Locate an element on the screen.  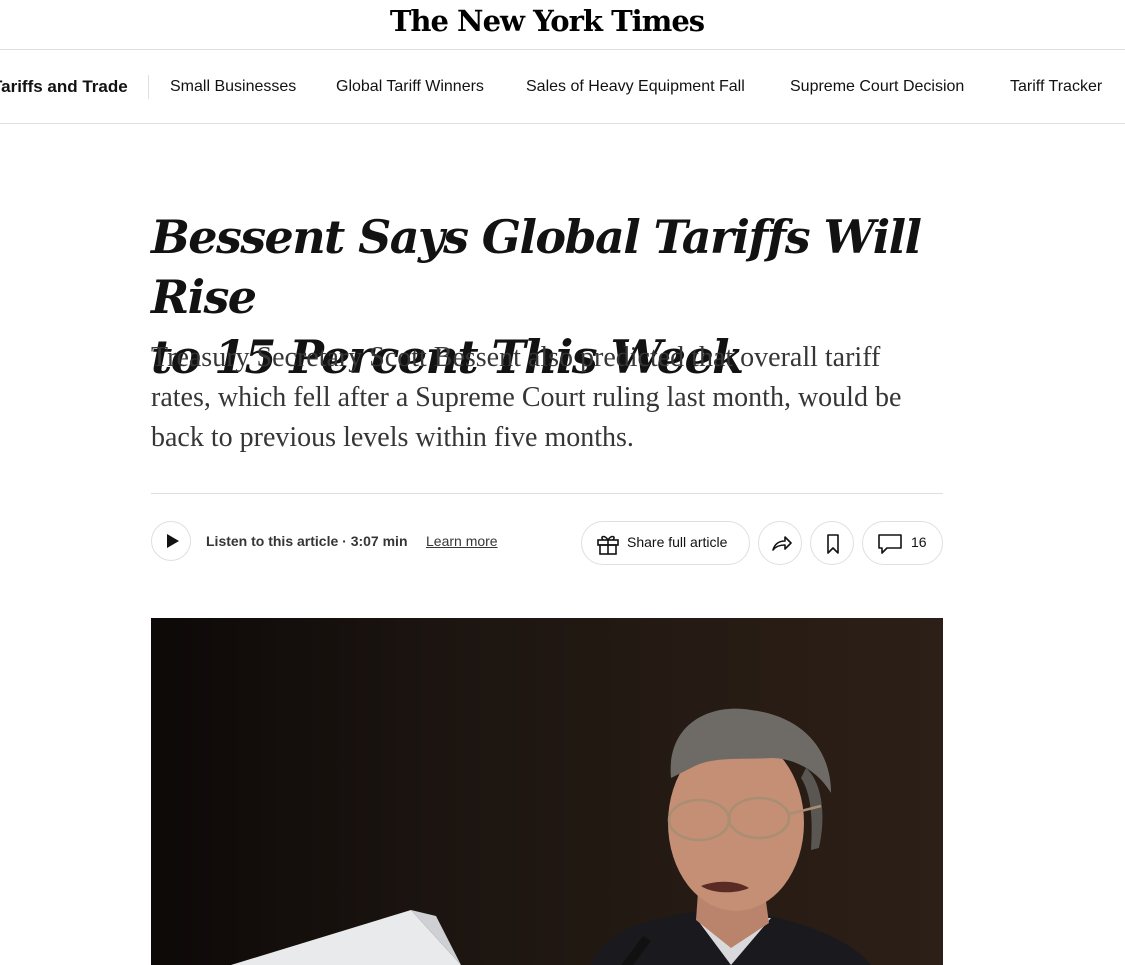
learn-more-link: Learn more is located at coordinates (462, 541).